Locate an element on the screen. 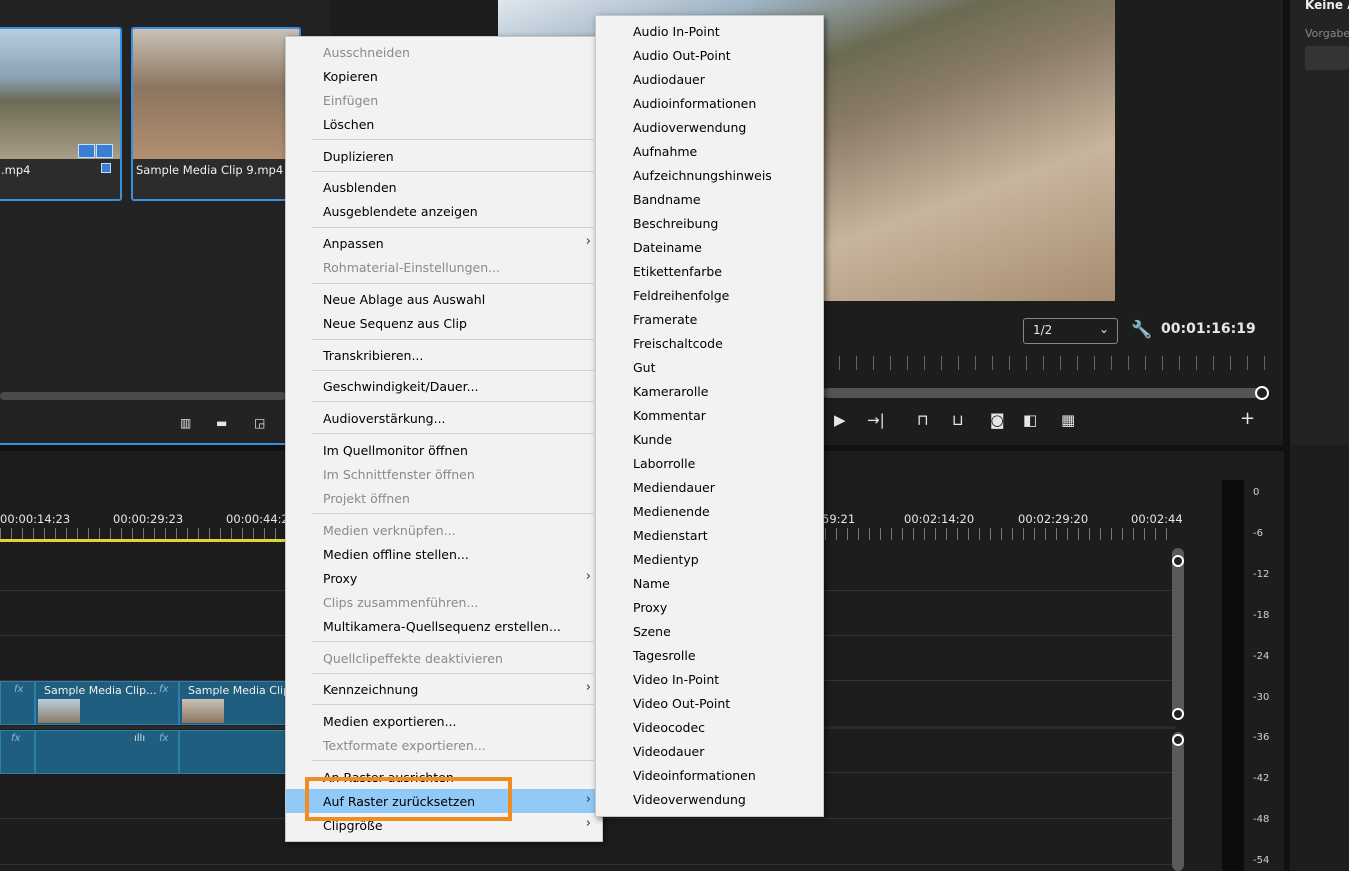  submenu-item: Laborrolle is located at coordinates (709, 463).